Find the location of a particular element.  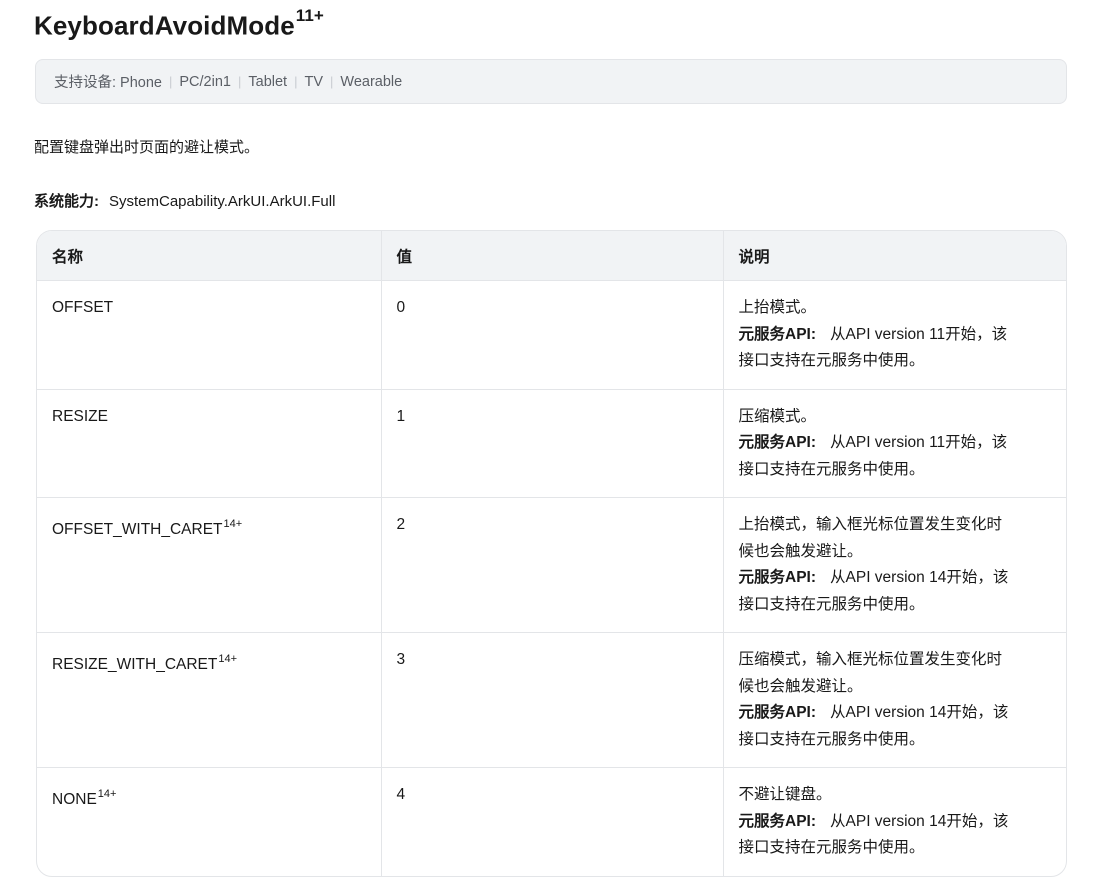

enum-name: RESIZE is located at coordinates (80, 416).